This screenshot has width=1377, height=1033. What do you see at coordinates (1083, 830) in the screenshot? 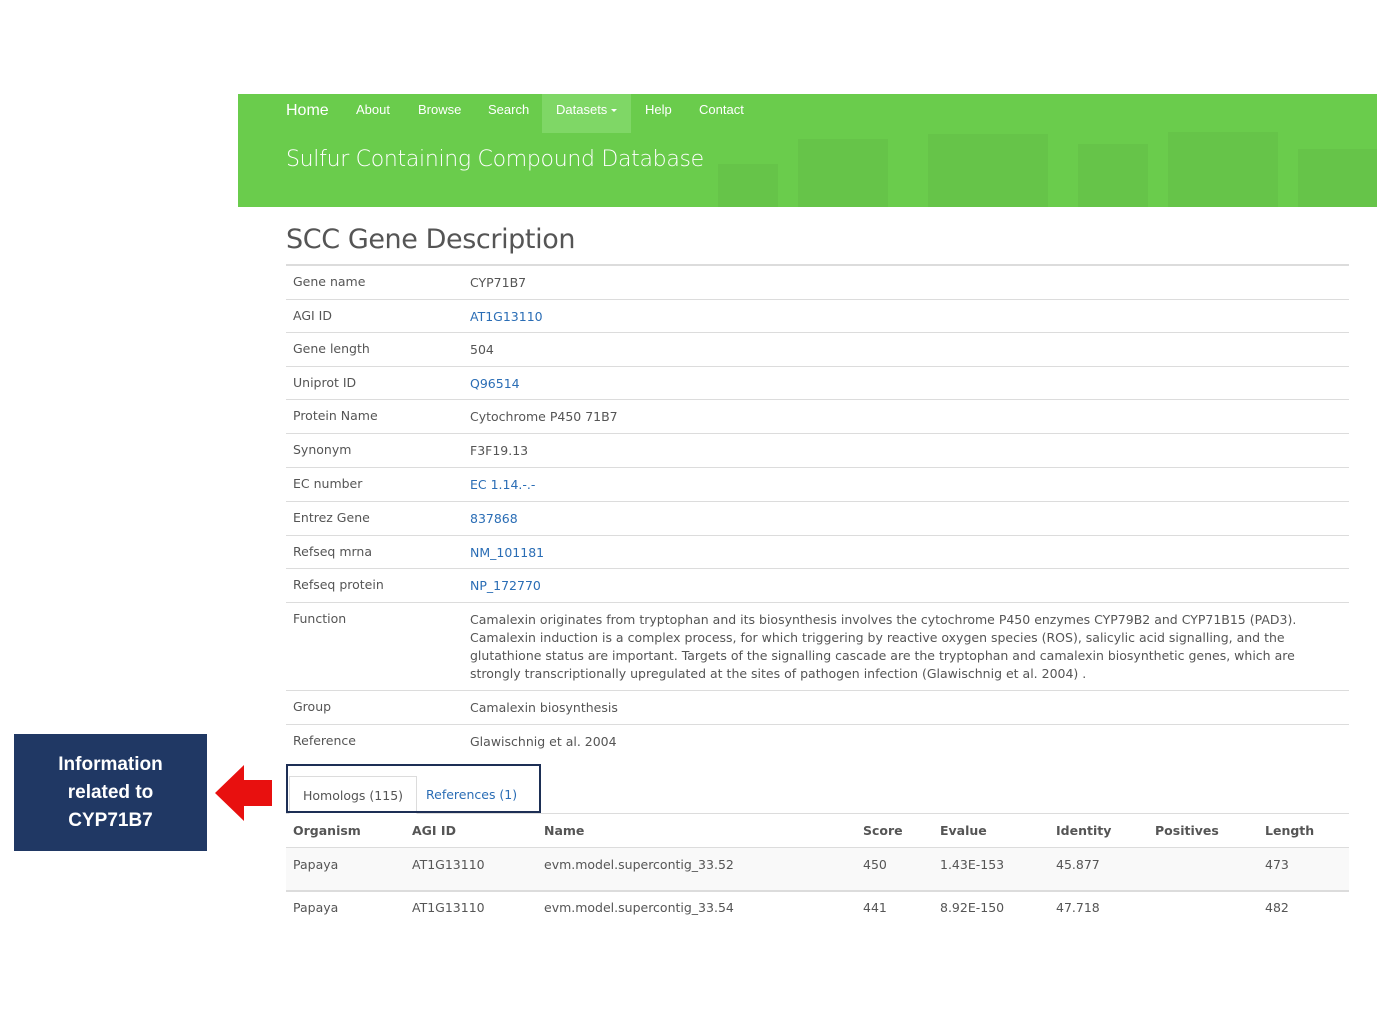
I see `column-header: Identity` at bounding box center [1083, 830].